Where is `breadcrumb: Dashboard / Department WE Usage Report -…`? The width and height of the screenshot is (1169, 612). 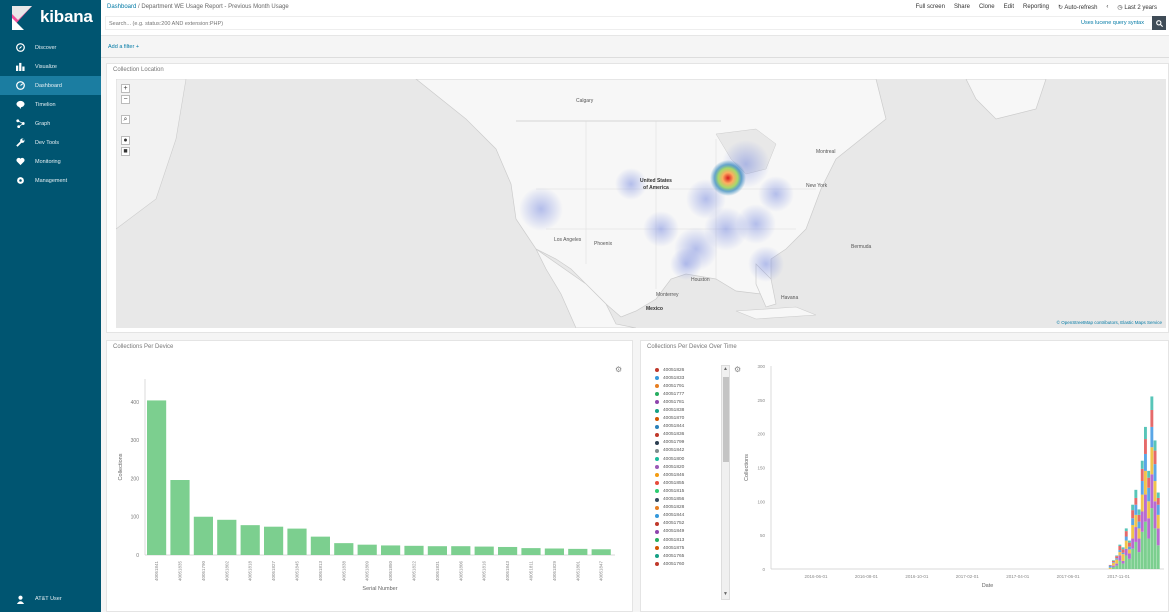
breadcrumb: Dashboard / Department WE Usage Report -… is located at coordinates (198, 7).